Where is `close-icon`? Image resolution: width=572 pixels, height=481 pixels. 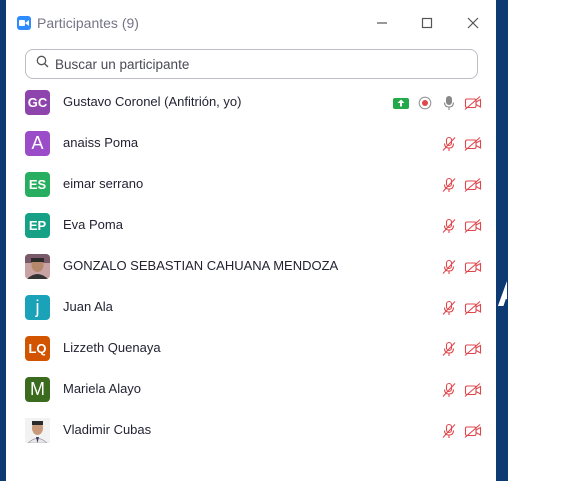 close-icon is located at coordinates (473, 23).